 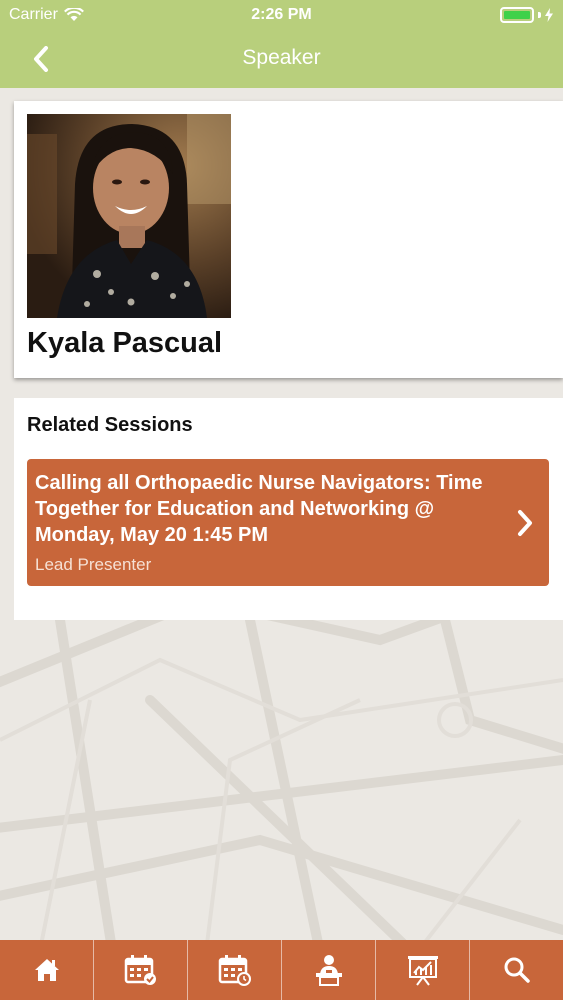 I want to click on status-time: 2:26 PM, so click(x=281, y=14).